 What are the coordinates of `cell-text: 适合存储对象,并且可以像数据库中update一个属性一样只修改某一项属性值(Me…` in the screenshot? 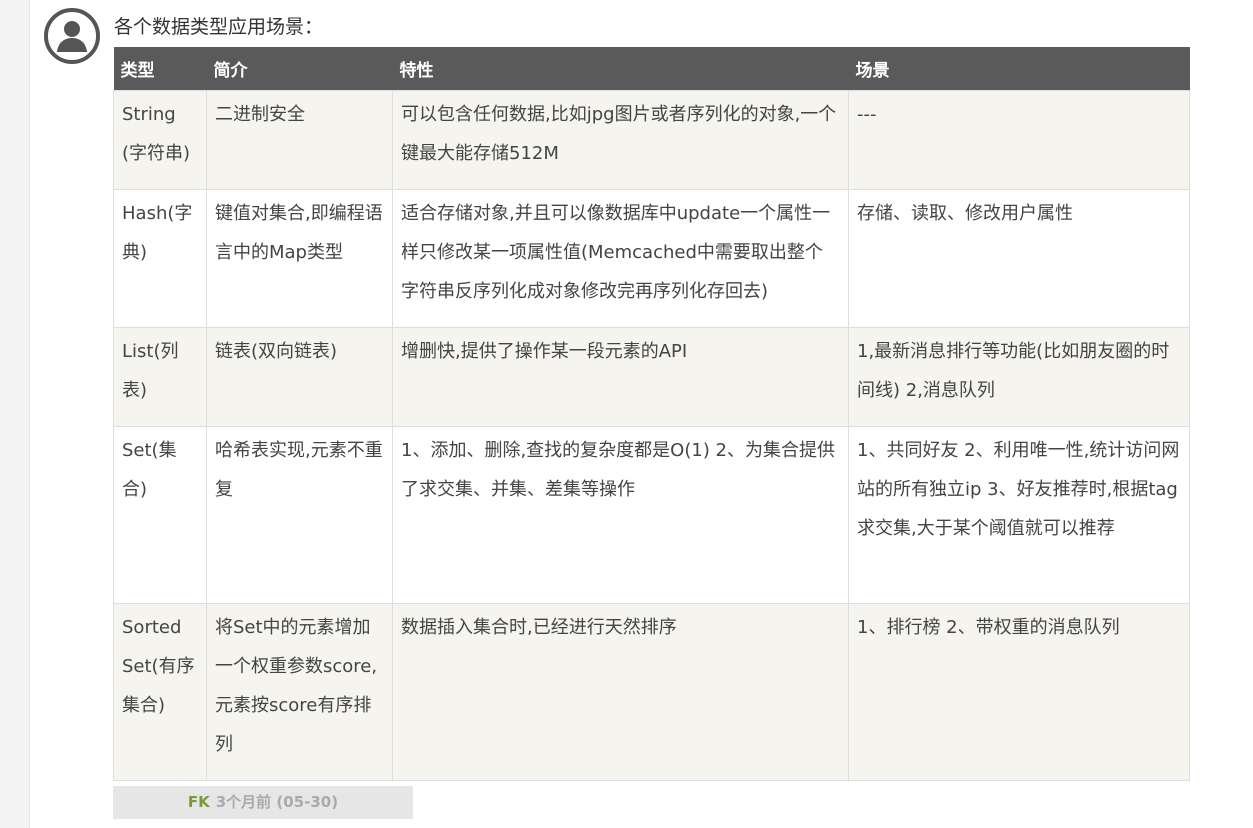 It's located at (616, 252).